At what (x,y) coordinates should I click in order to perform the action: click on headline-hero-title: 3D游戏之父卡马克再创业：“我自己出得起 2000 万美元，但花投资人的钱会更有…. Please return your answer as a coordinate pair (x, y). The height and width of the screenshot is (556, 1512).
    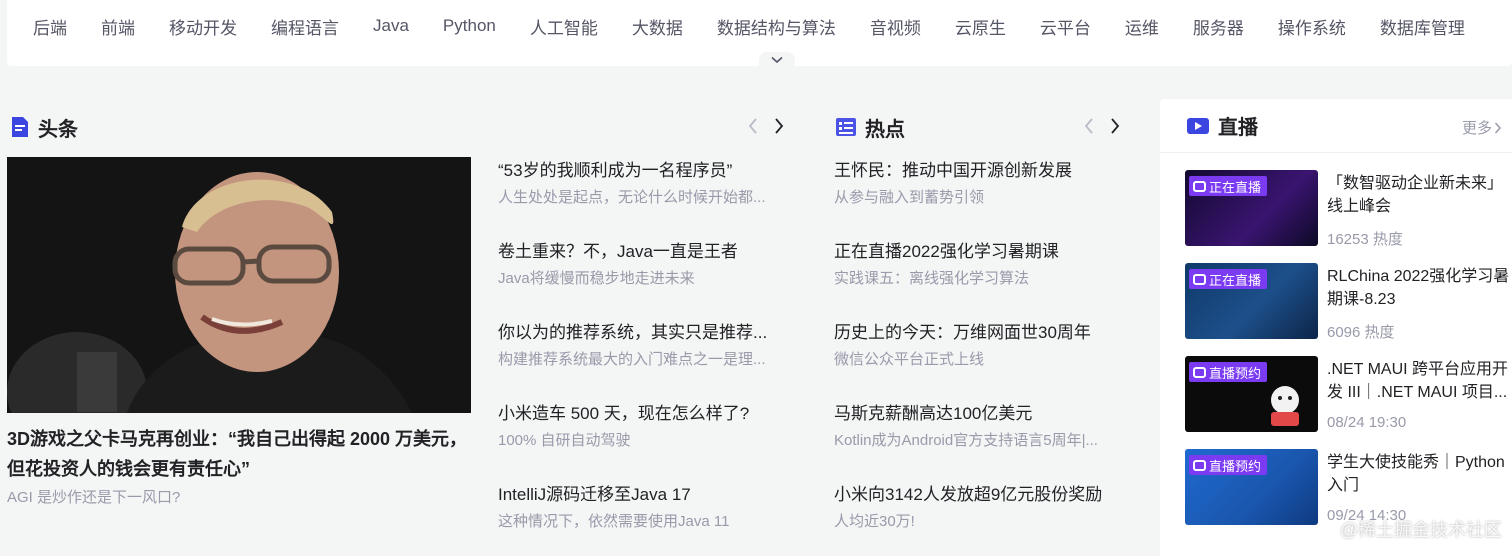
    Looking at the image, I should click on (239, 454).